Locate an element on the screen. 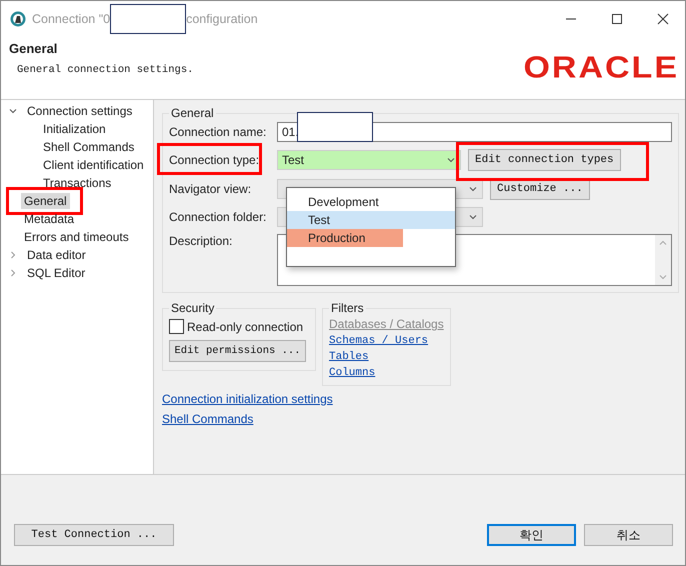  edit-connection-types-button: Edit connection types is located at coordinates (544, 160).